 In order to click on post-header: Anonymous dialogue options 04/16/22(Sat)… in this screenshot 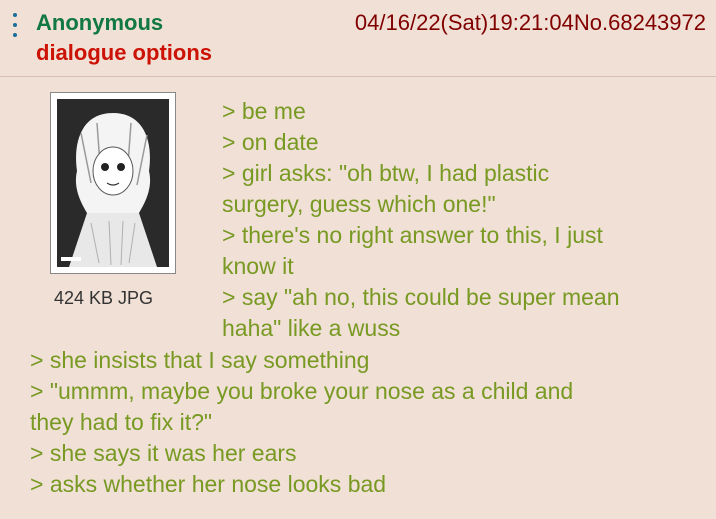, I will do `click(358, 38)`.